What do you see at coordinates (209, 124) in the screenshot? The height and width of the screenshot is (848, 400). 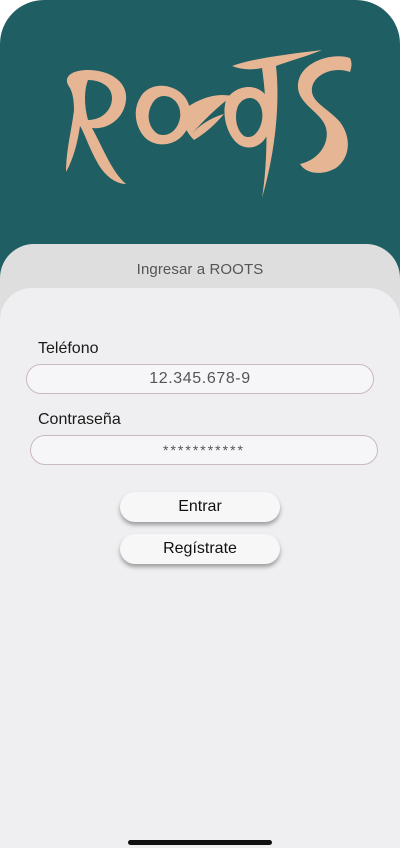 I see `roots-logo-icon` at bounding box center [209, 124].